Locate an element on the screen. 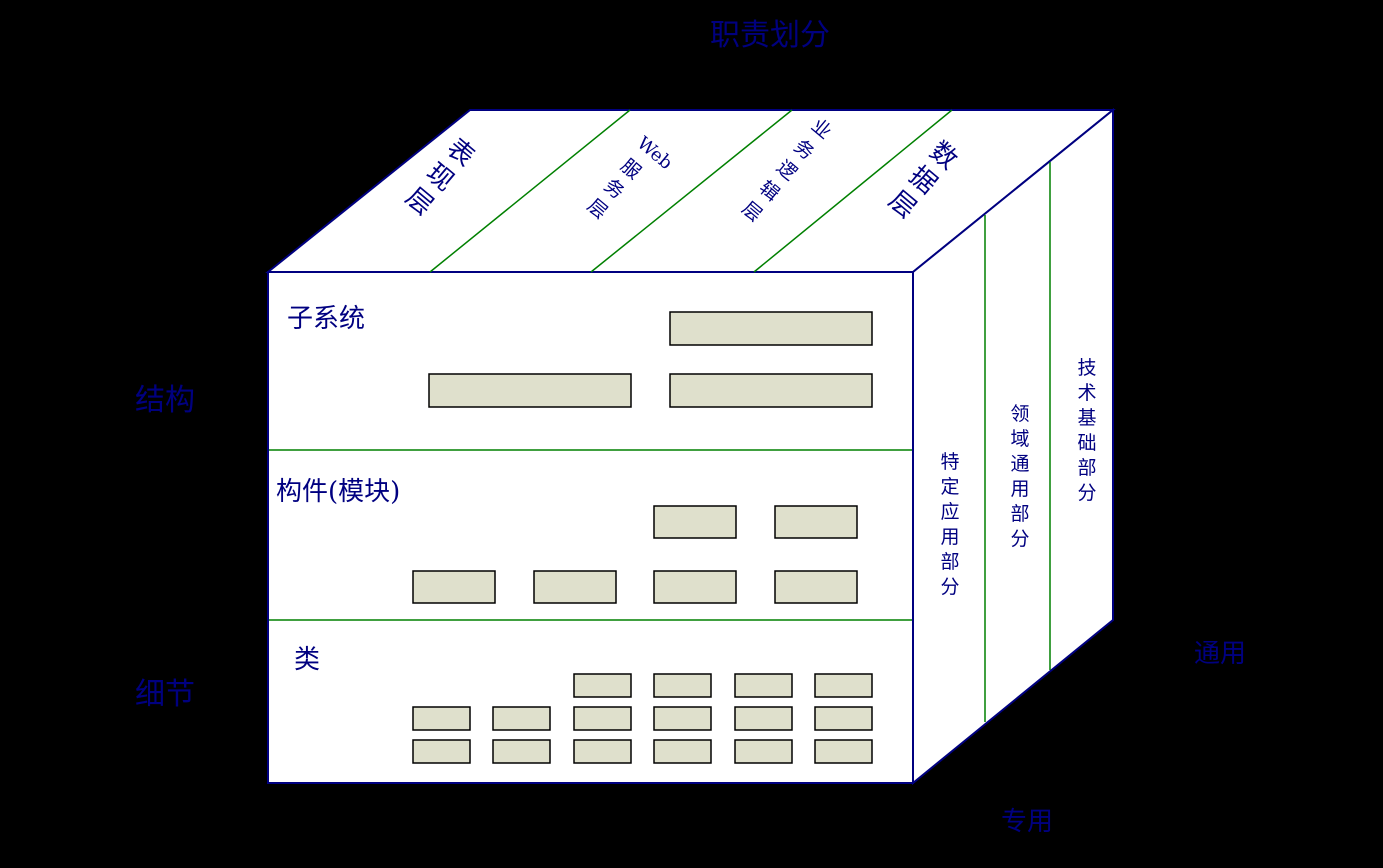  svg-text: 应 is located at coordinates (949, 512).